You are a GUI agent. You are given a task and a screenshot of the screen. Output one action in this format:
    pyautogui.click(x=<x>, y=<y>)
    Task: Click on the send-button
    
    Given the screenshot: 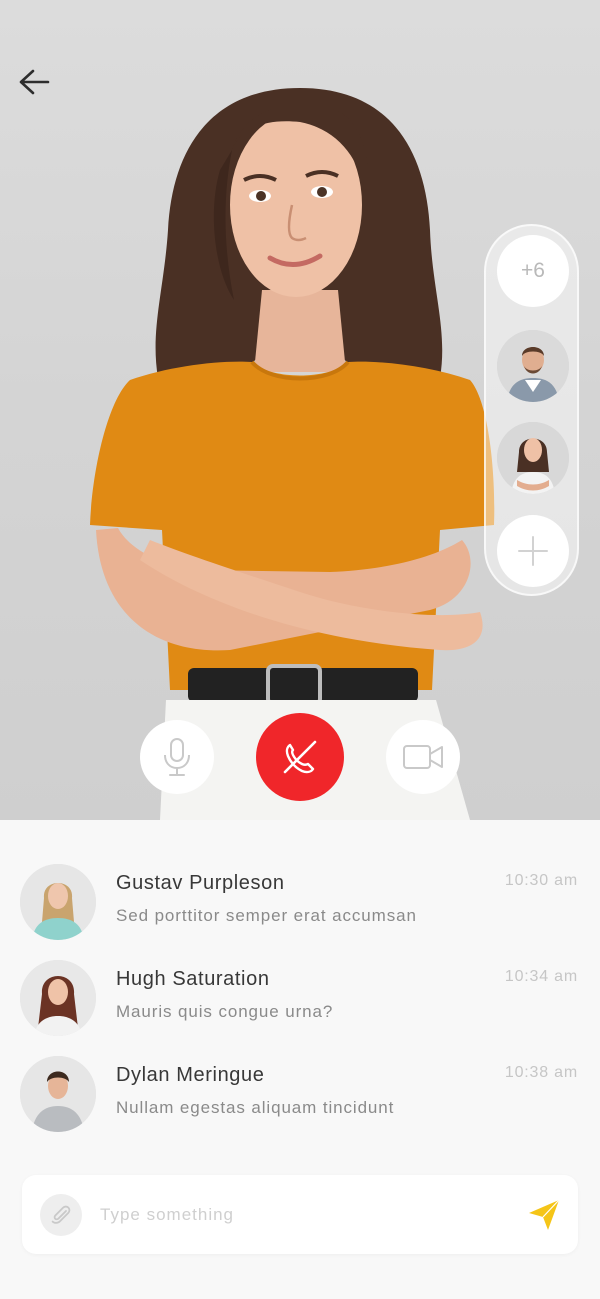 What is the action you would take?
    pyautogui.click(x=544, y=1215)
    